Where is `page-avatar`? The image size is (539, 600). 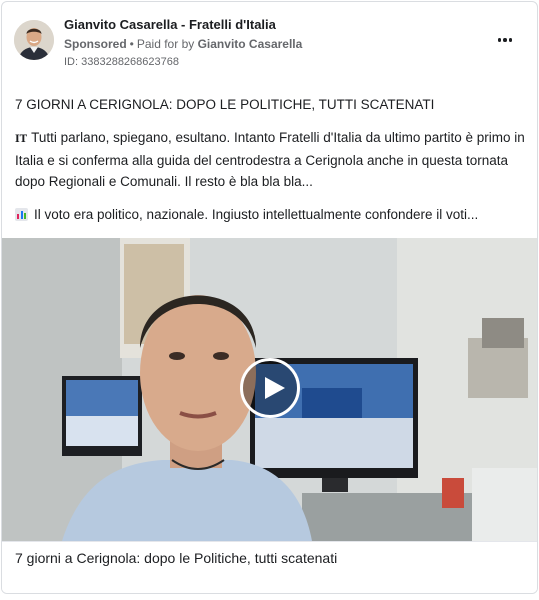 page-avatar is located at coordinates (34, 40).